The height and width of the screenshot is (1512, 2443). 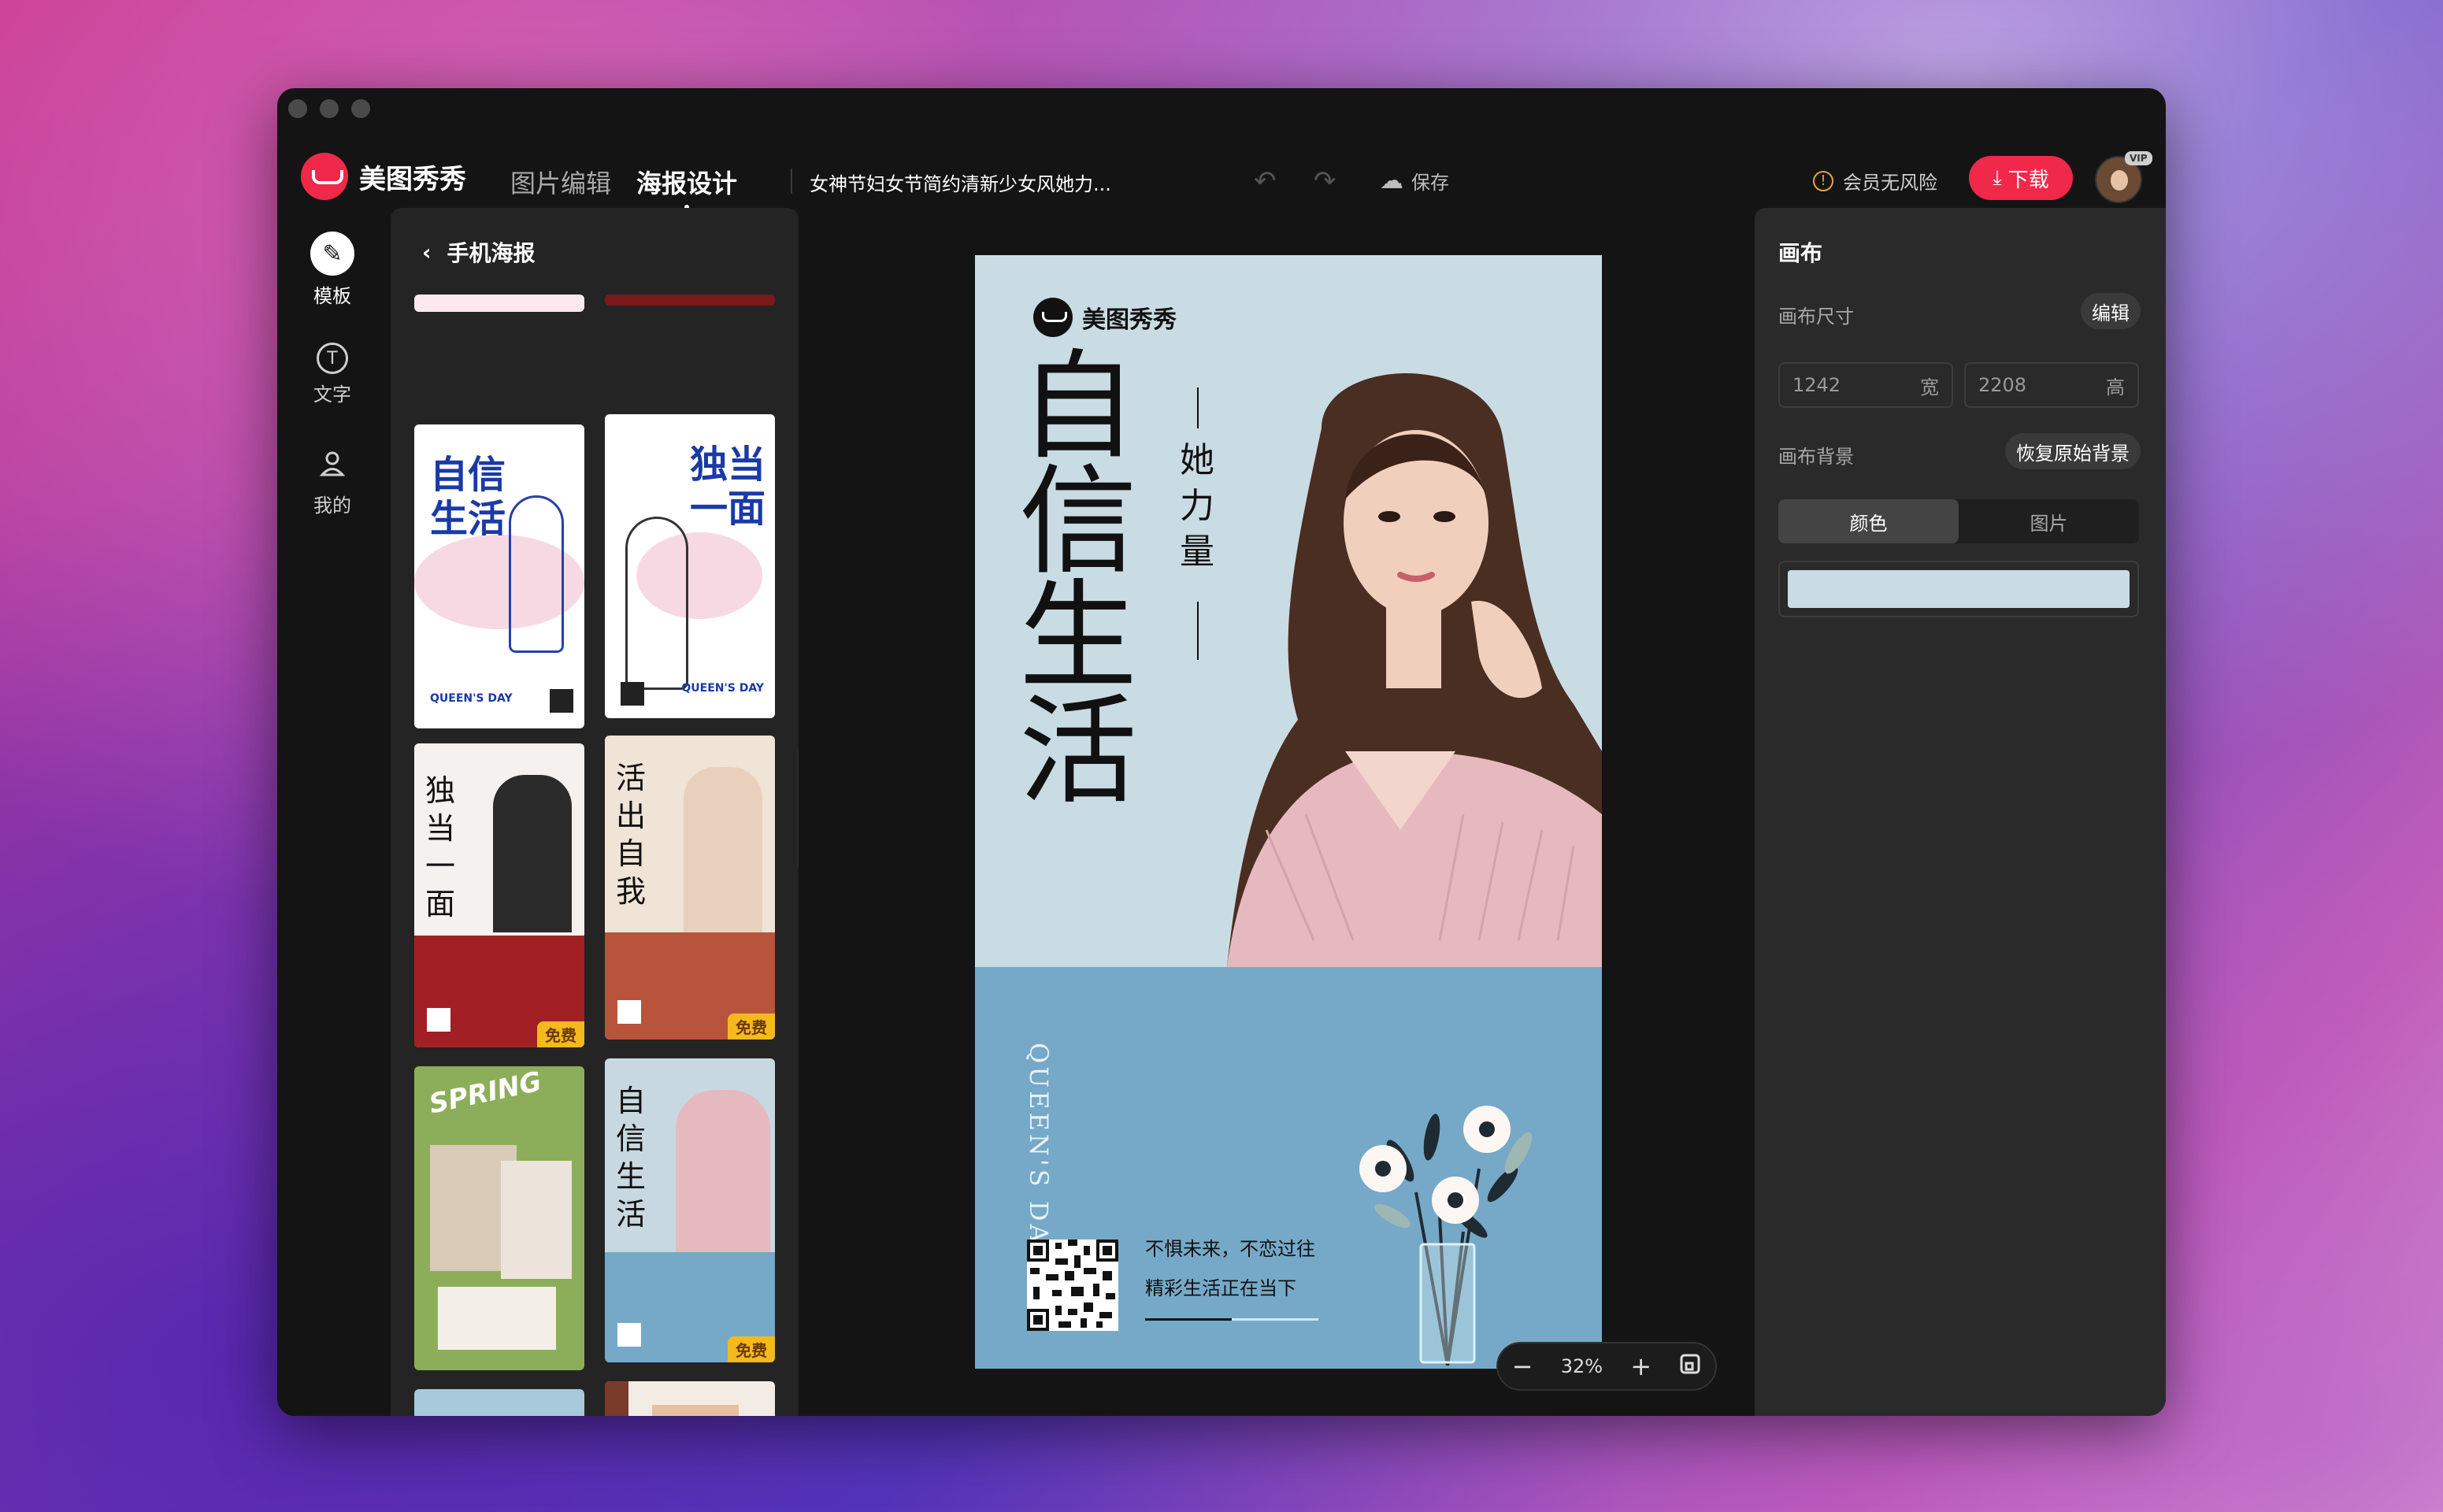 What do you see at coordinates (1866, 385) in the screenshot?
I see `width-input: 1242 宽` at bounding box center [1866, 385].